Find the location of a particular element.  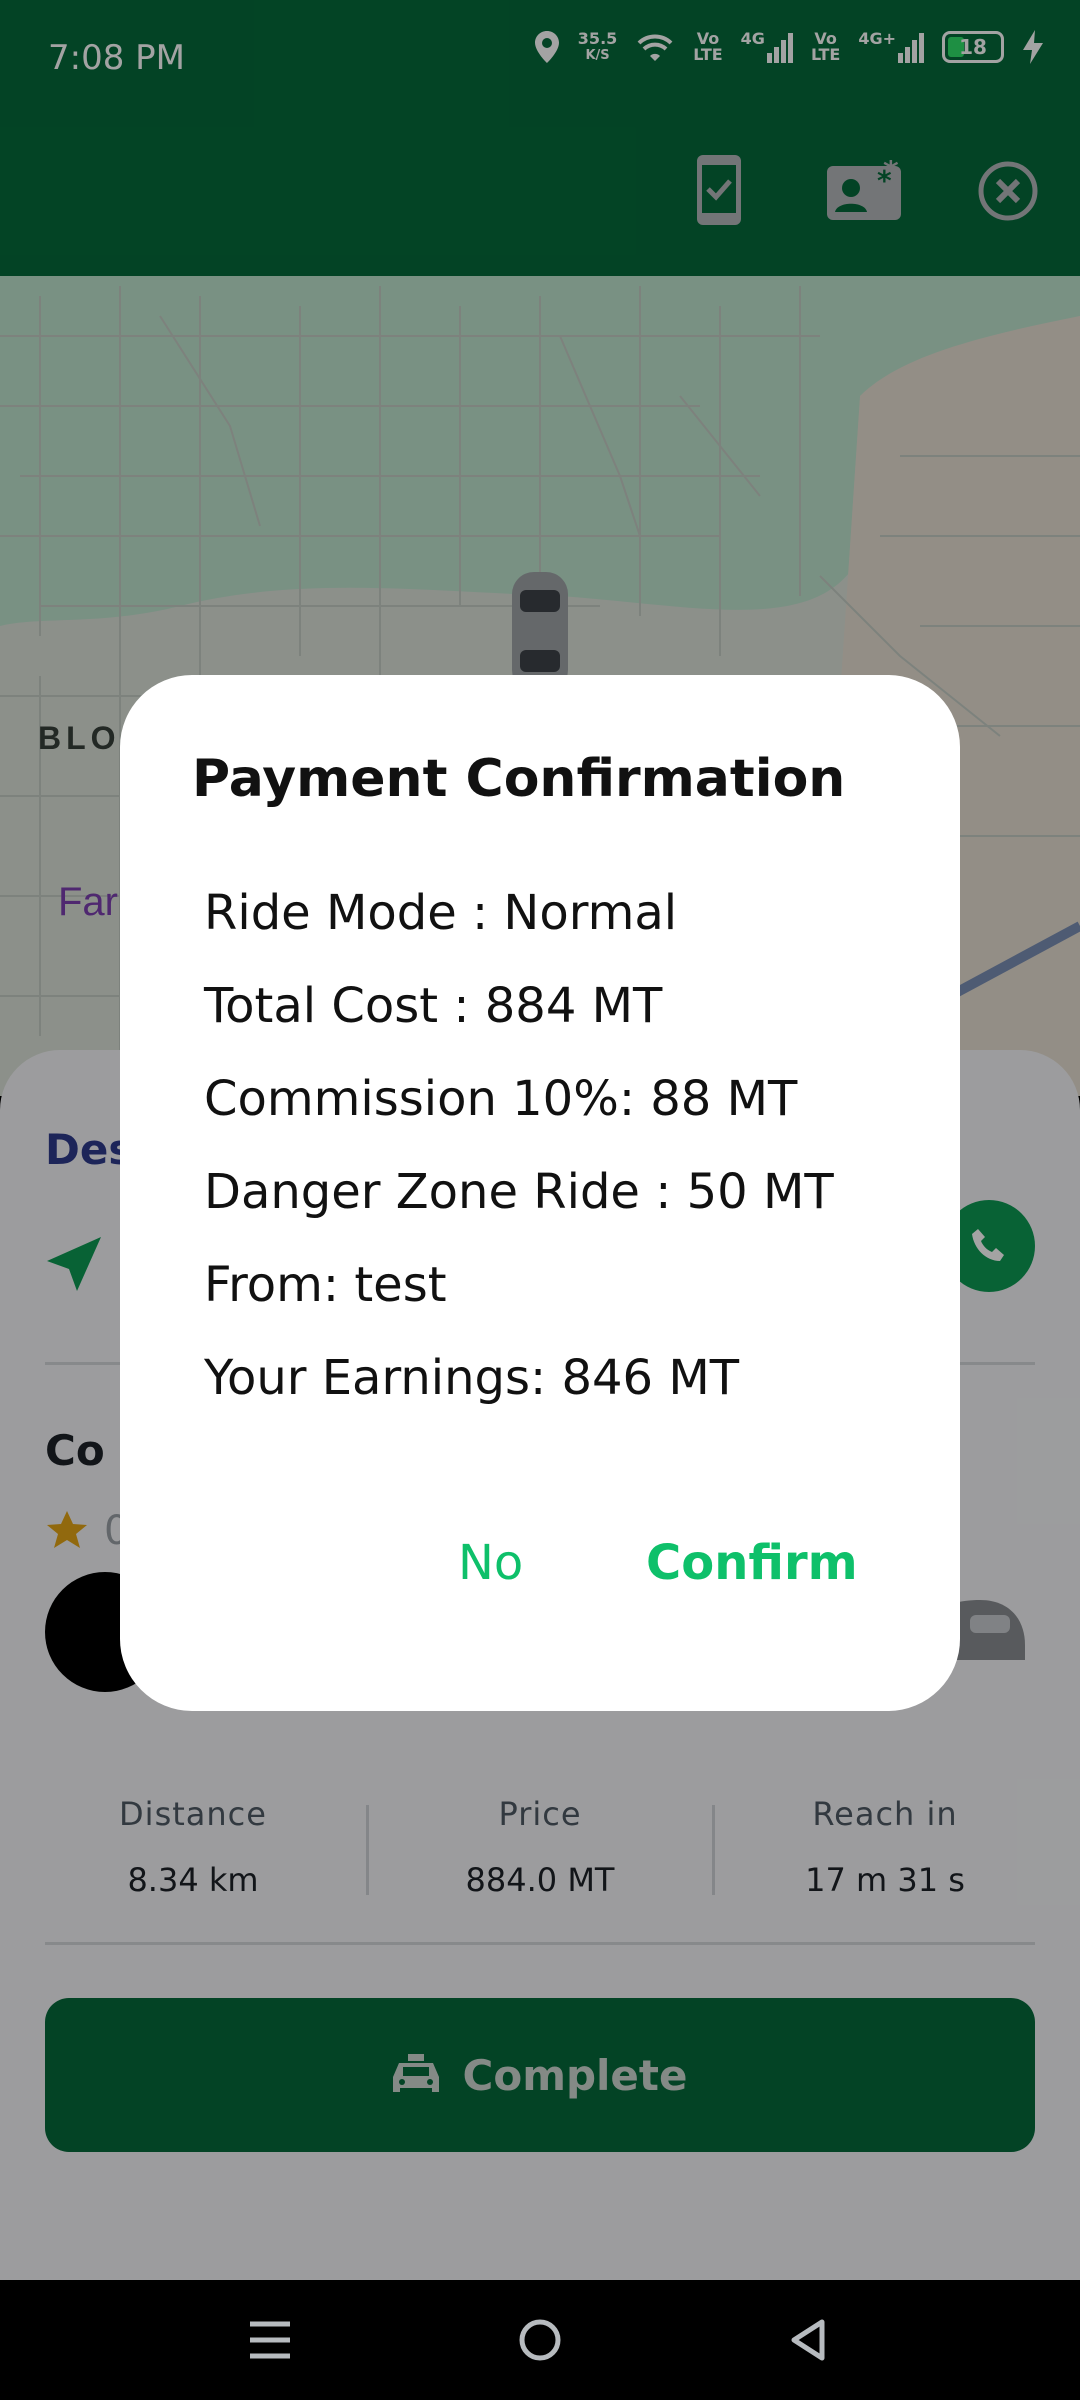

no-button: No is located at coordinates (490, 1563).